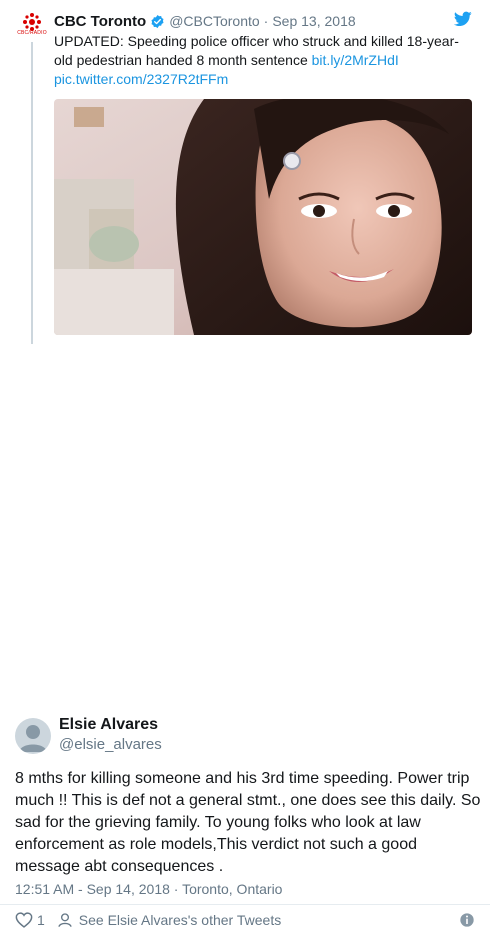  What do you see at coordinates (41, 920) in the screenshot?
I see `like-count: 1` at bounding box center [41, 920].